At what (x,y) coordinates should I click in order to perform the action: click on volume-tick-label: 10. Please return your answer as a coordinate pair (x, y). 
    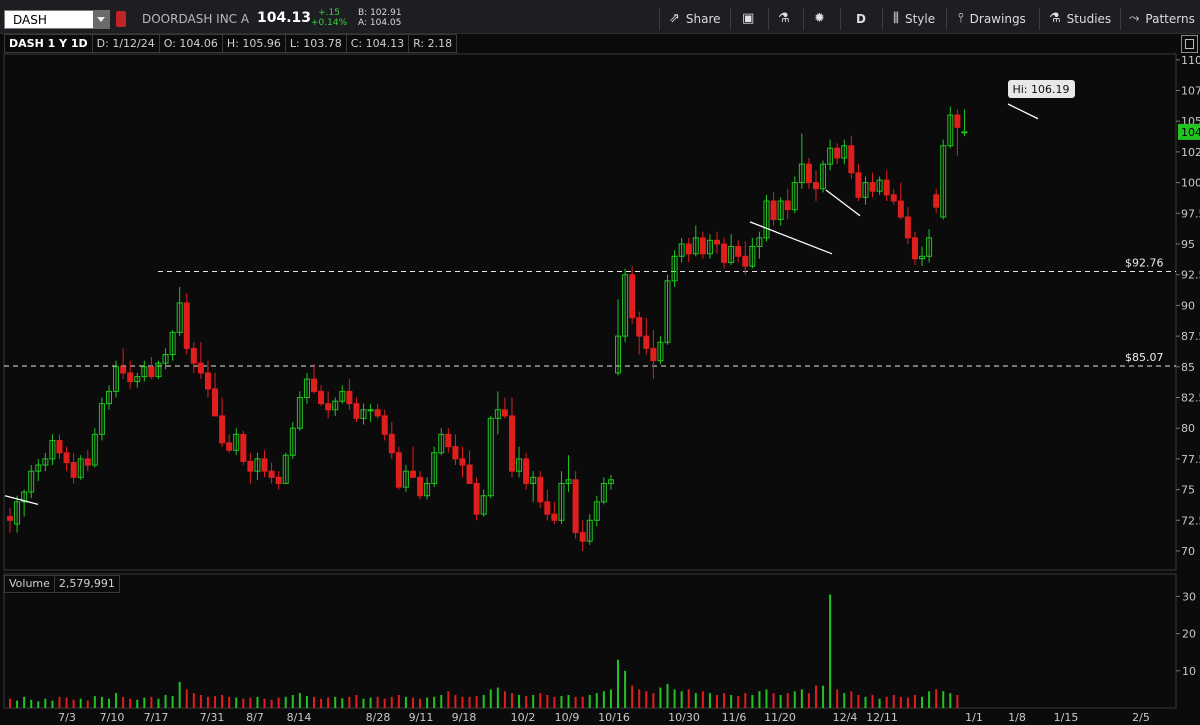
    Looking at the image, I should click on (1189, 671).